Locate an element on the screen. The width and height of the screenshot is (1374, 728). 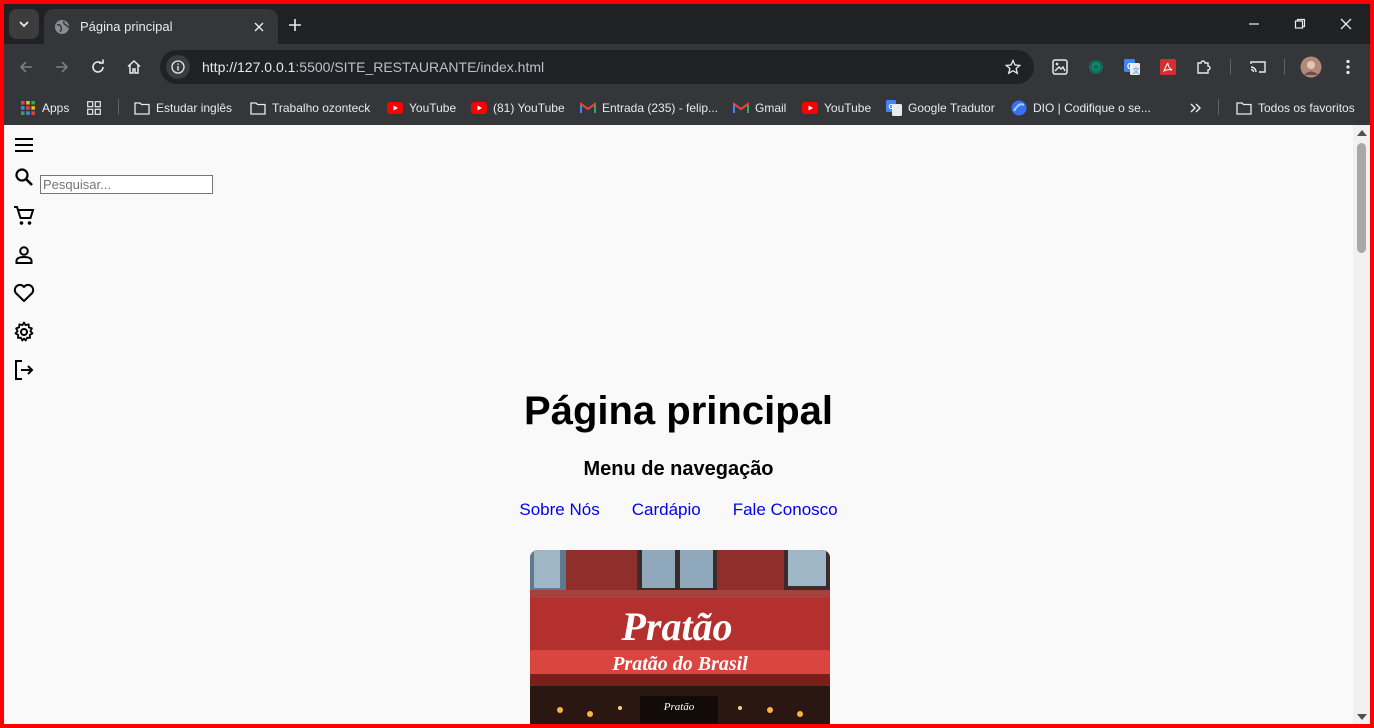
bookmark-tab-groups is located at coordinates (97, 108).